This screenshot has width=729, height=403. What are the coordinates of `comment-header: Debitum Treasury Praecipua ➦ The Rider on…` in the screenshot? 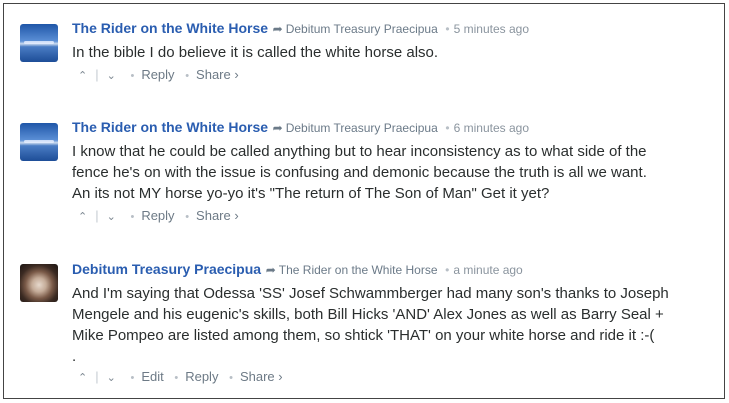 It's located at (393, 269).